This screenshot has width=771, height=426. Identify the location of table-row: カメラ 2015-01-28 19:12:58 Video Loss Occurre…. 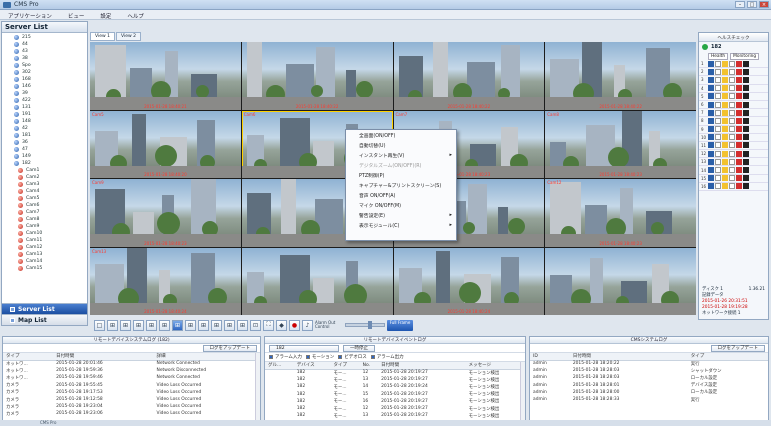
(131, 399).